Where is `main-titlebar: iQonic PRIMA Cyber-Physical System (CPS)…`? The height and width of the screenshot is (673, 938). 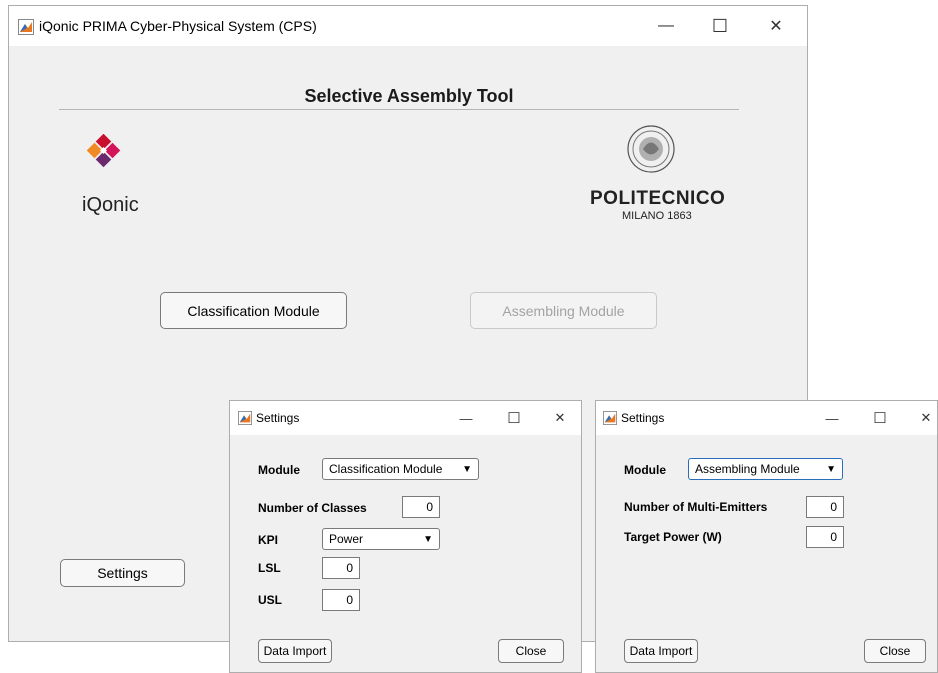 main-titlebar: iQonic PRIMA Cyber-Physical System (CPS)… is located at coordinates (408, 26).